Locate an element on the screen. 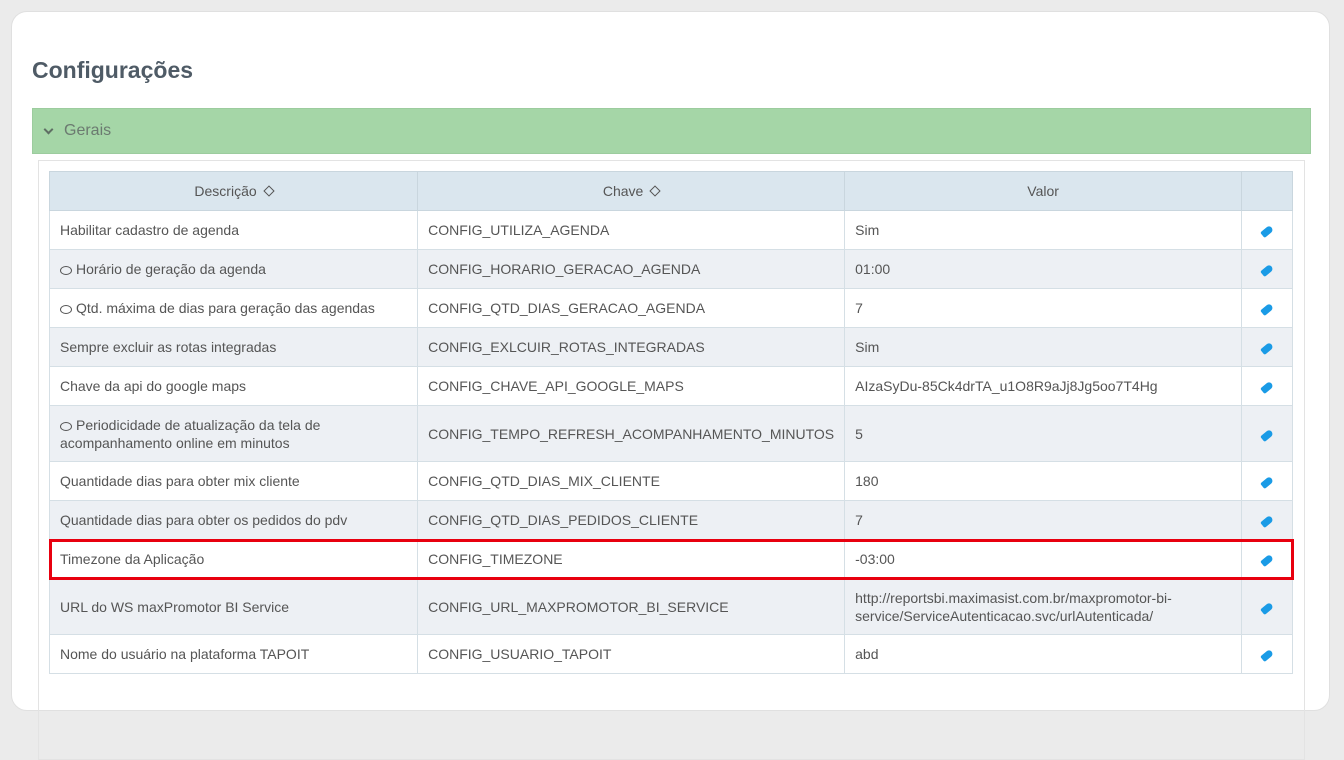 This screenshot has width=1344, height=760. cell-descricao: Chave da api do google maps is located at coordinates (233, 386).